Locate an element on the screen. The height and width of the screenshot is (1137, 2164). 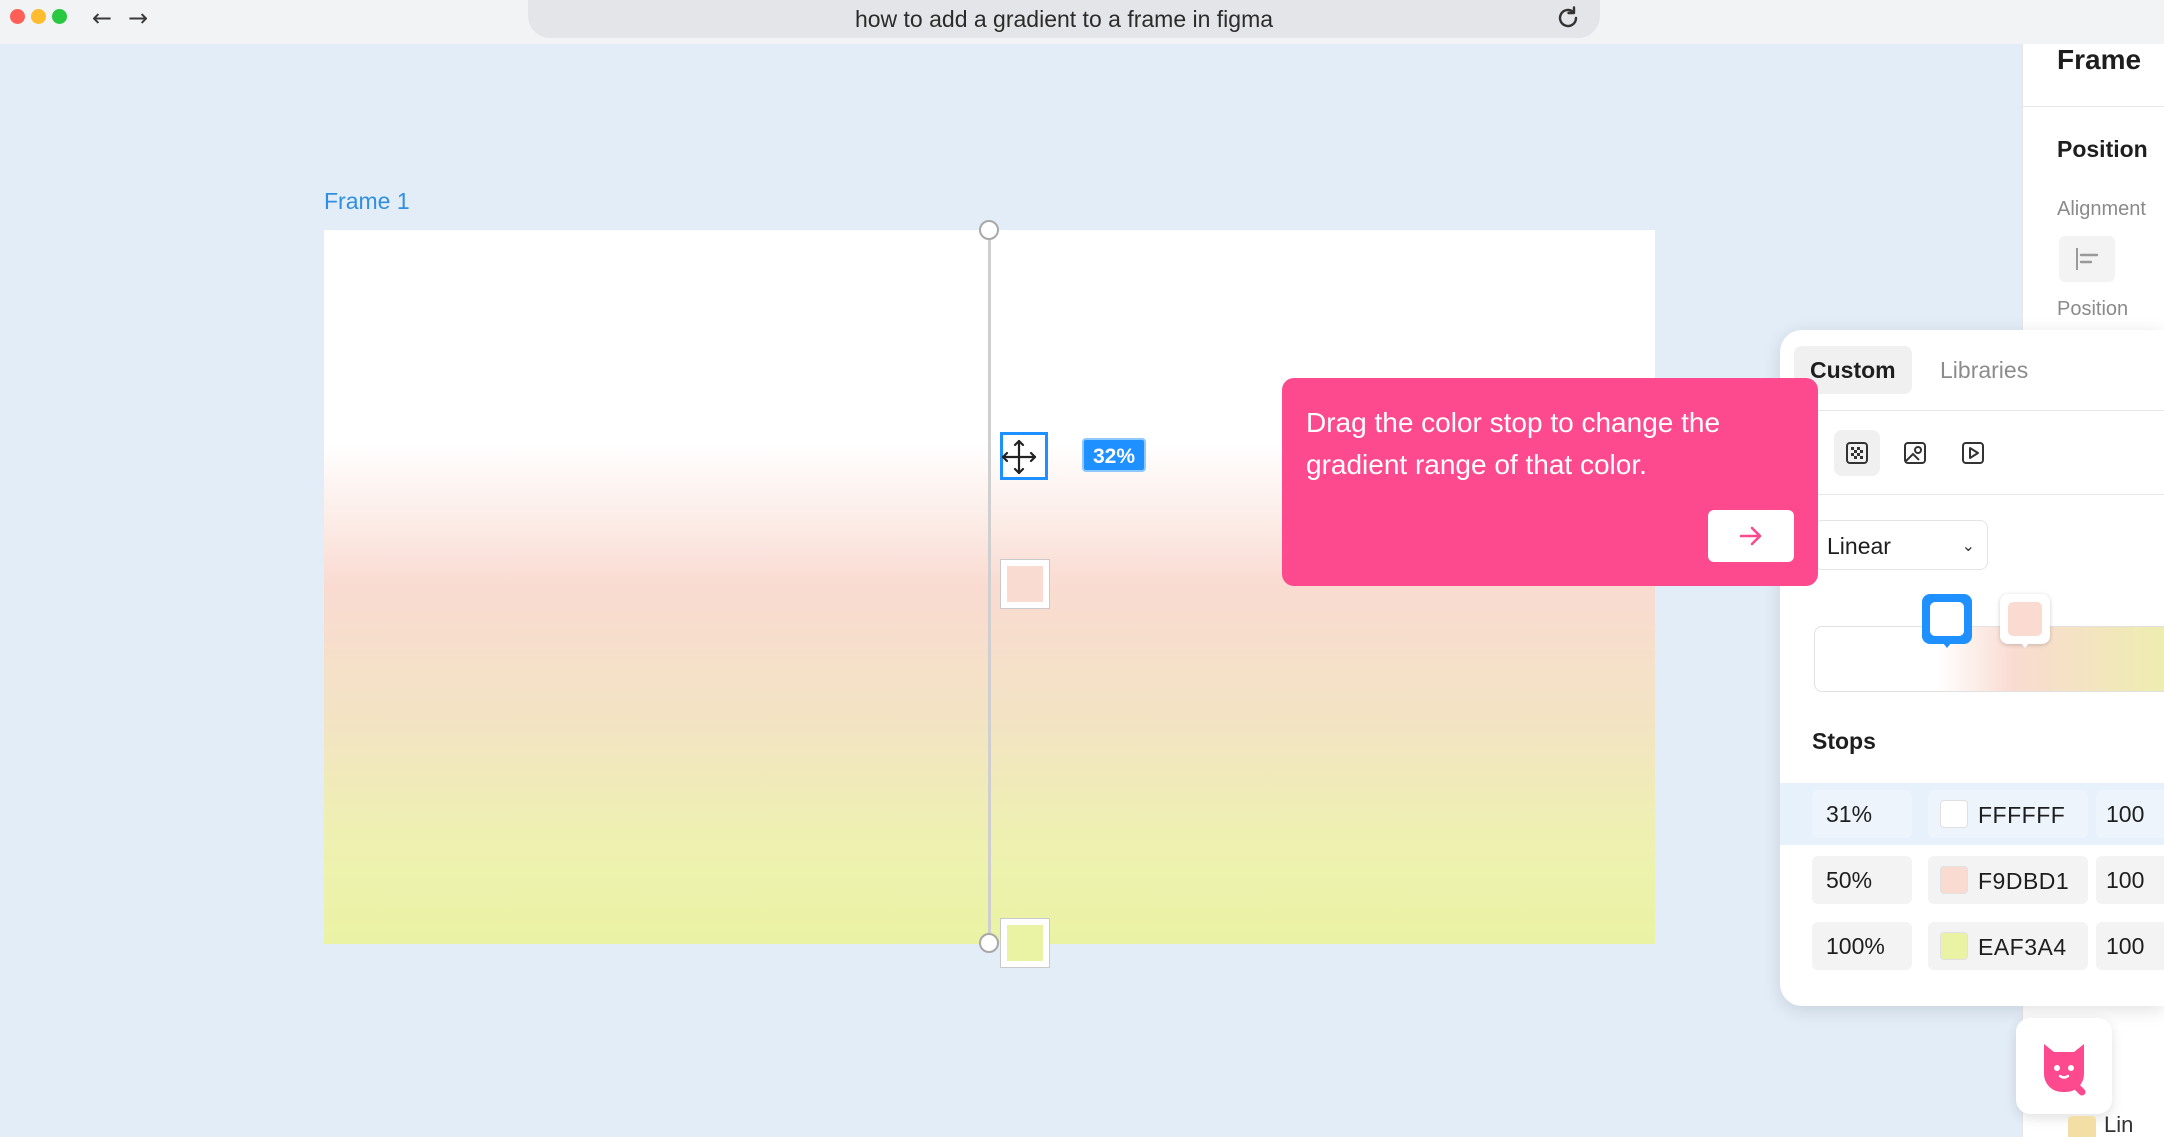
close-window-button is located at coordinates (17, 16).